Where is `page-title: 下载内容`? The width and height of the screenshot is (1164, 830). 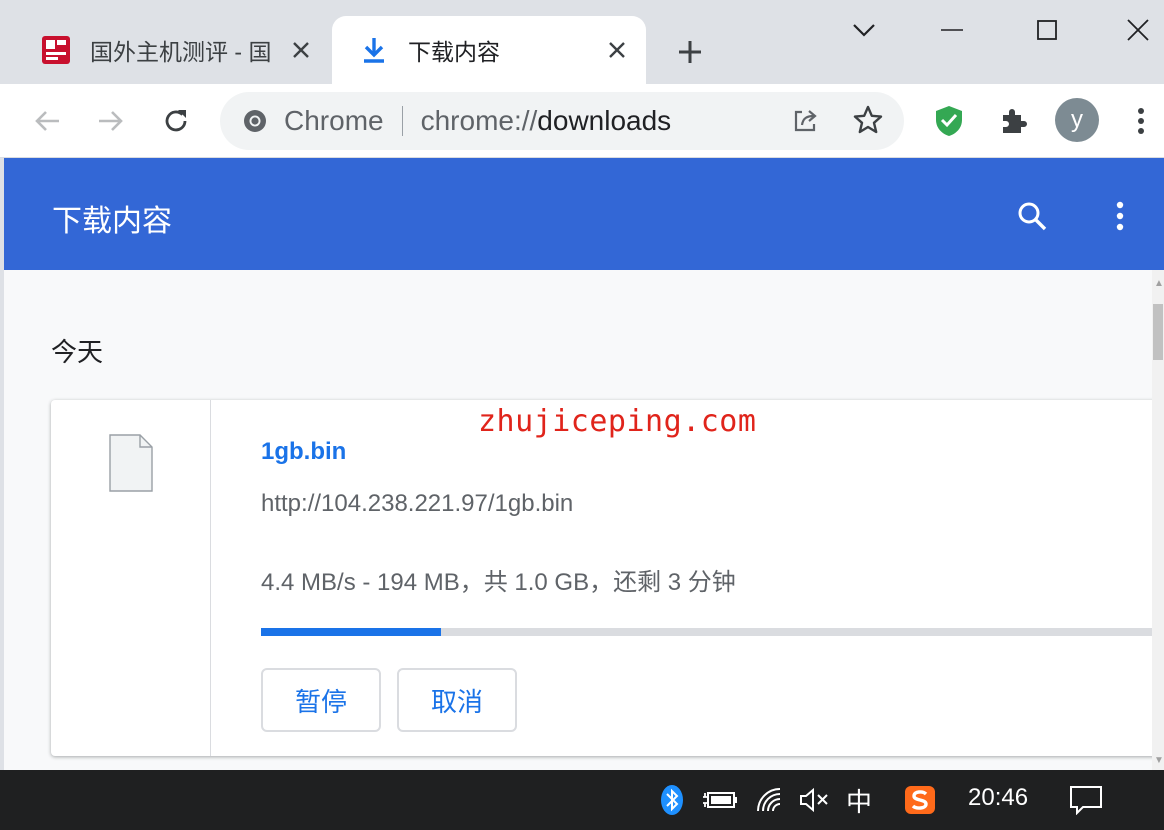
page-title: 下载内容 is located at coordinates (112, 221).